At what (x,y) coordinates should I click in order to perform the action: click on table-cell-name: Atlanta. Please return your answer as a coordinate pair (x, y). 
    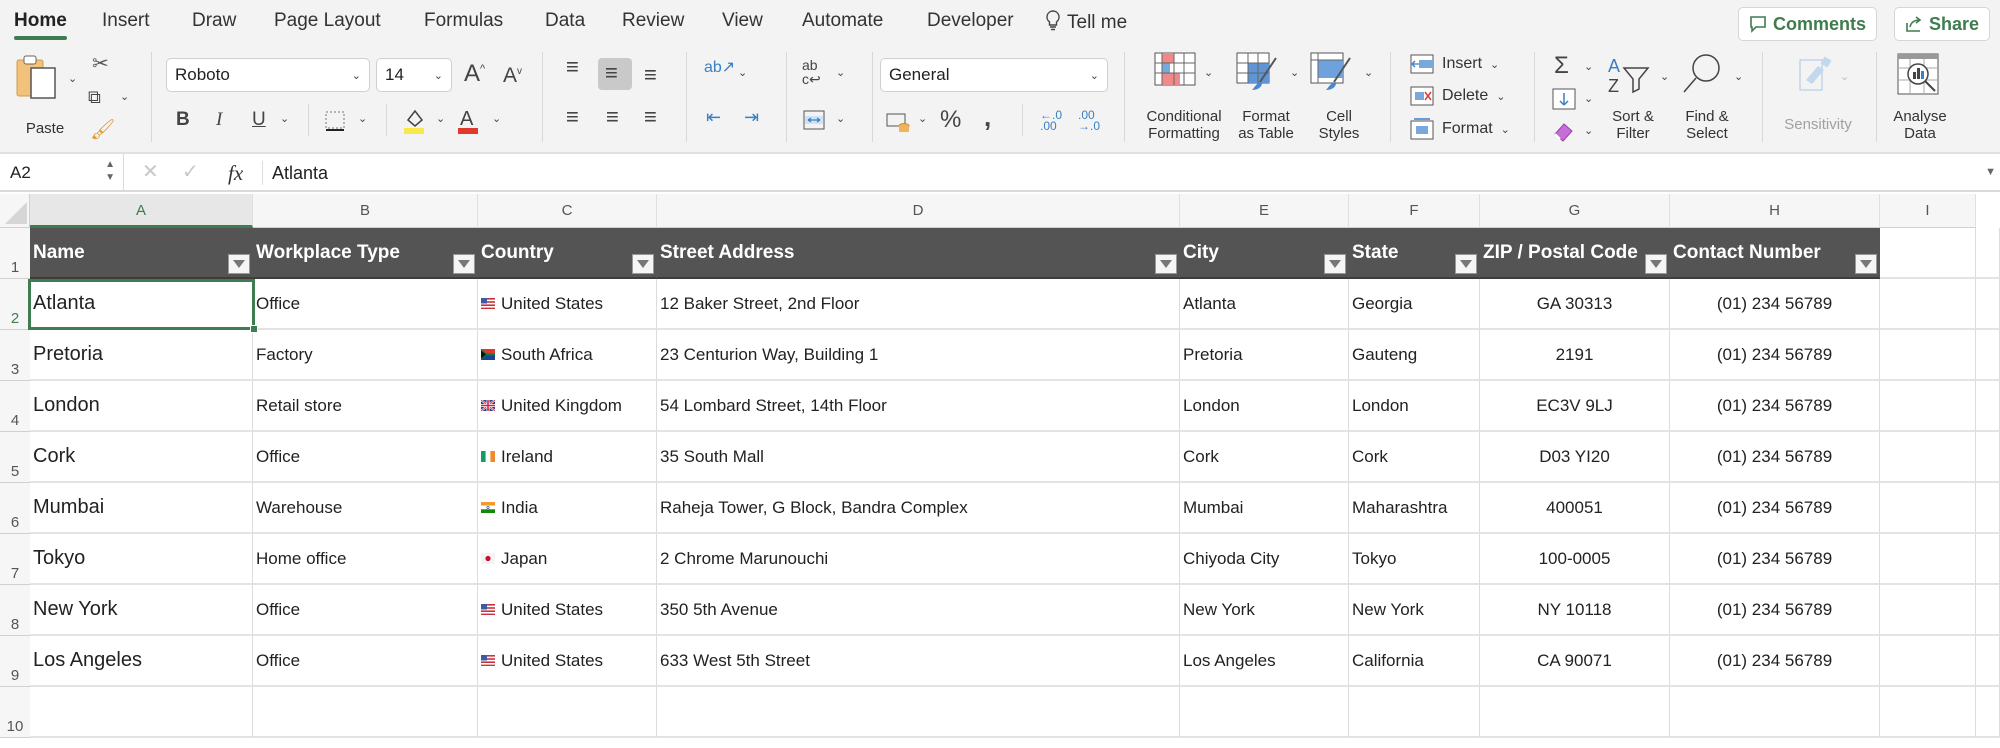
    Looking at the image, I should click on (141, 304).